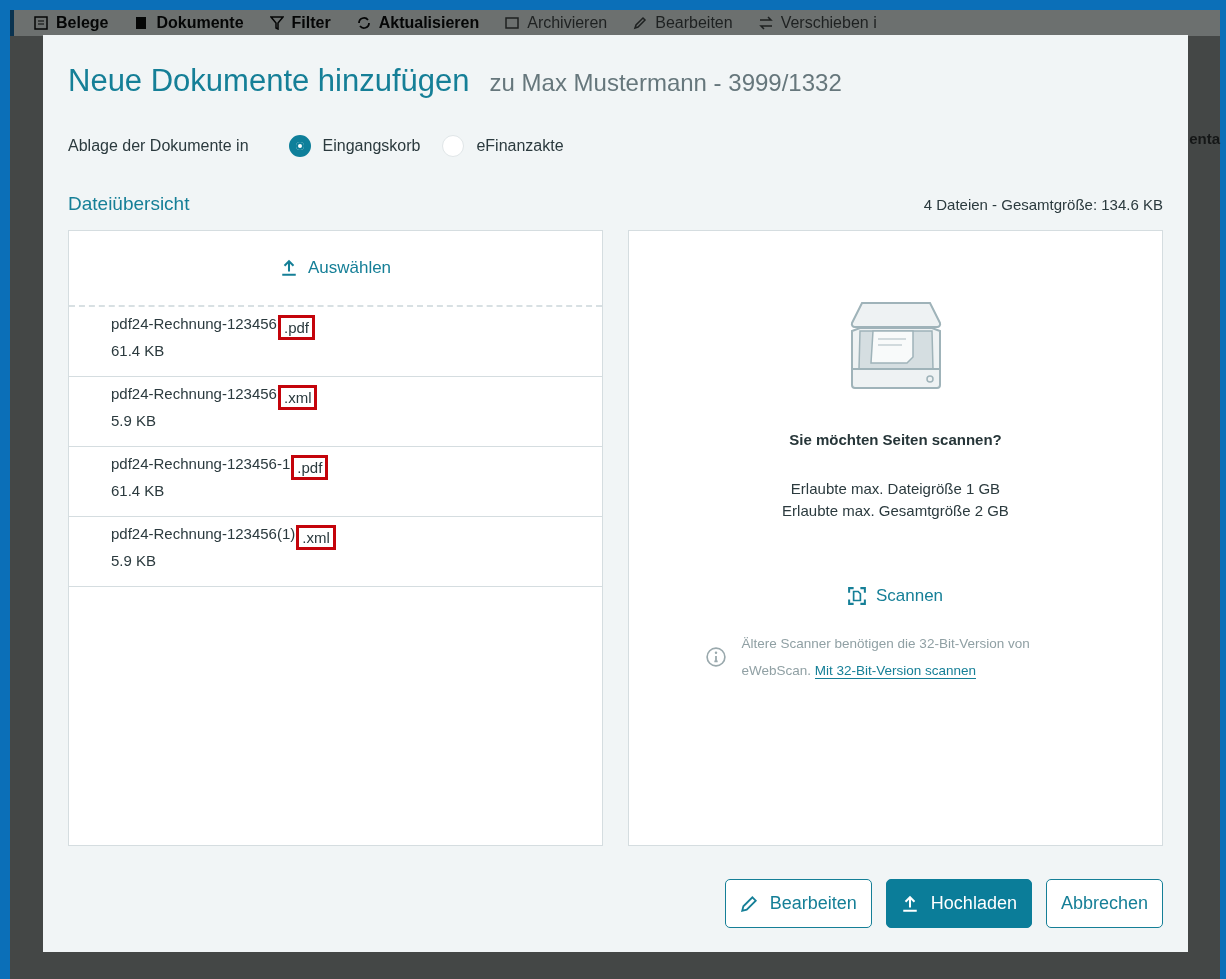 The image size is (1226, 979). Describe the element at coordinates (299, 146) in the screenshot. I see `radio-button` at that location.